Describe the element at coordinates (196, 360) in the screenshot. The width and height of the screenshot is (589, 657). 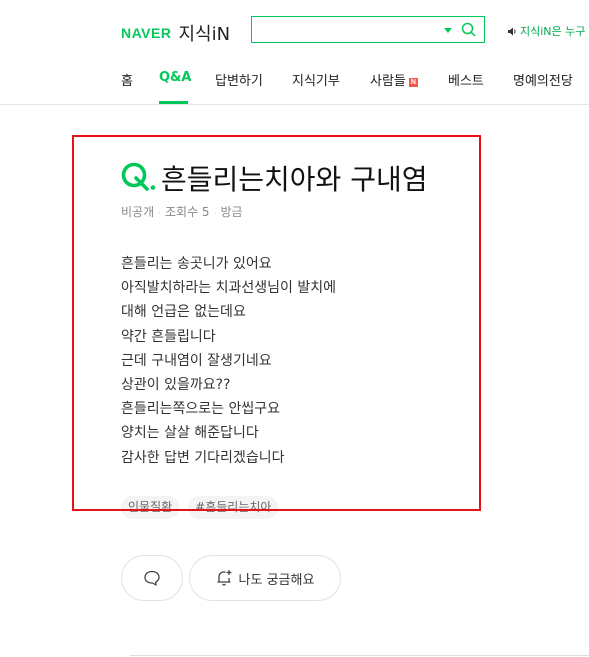
I see `question-body-line: 근데 구내염이 잘생기네요` at that location.